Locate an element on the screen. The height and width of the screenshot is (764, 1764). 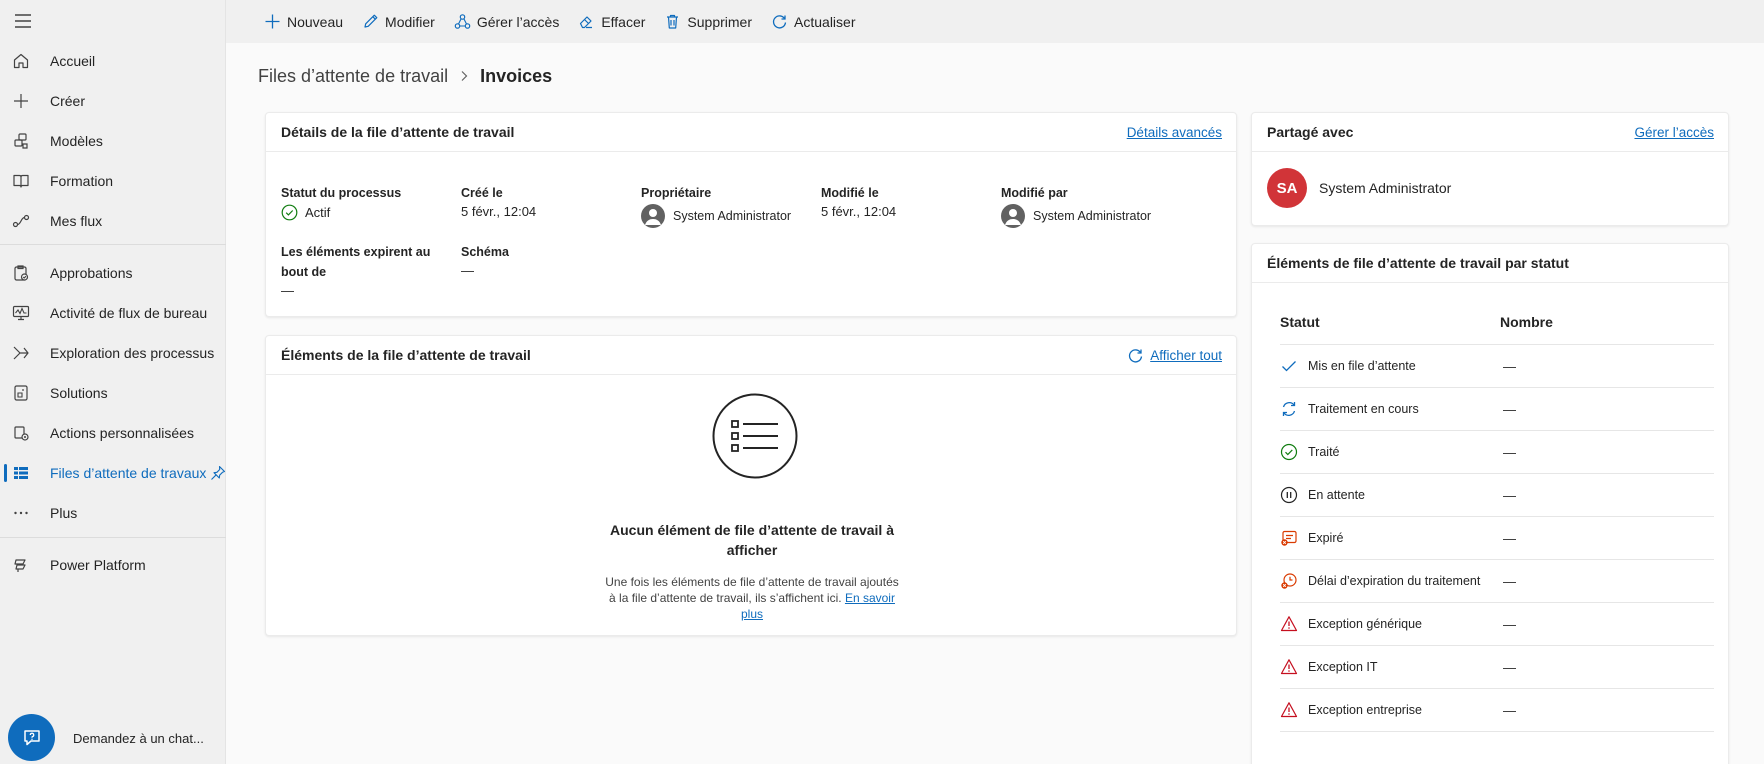
show-all-button: Afficher tout is located at coordinates (1174, 355).